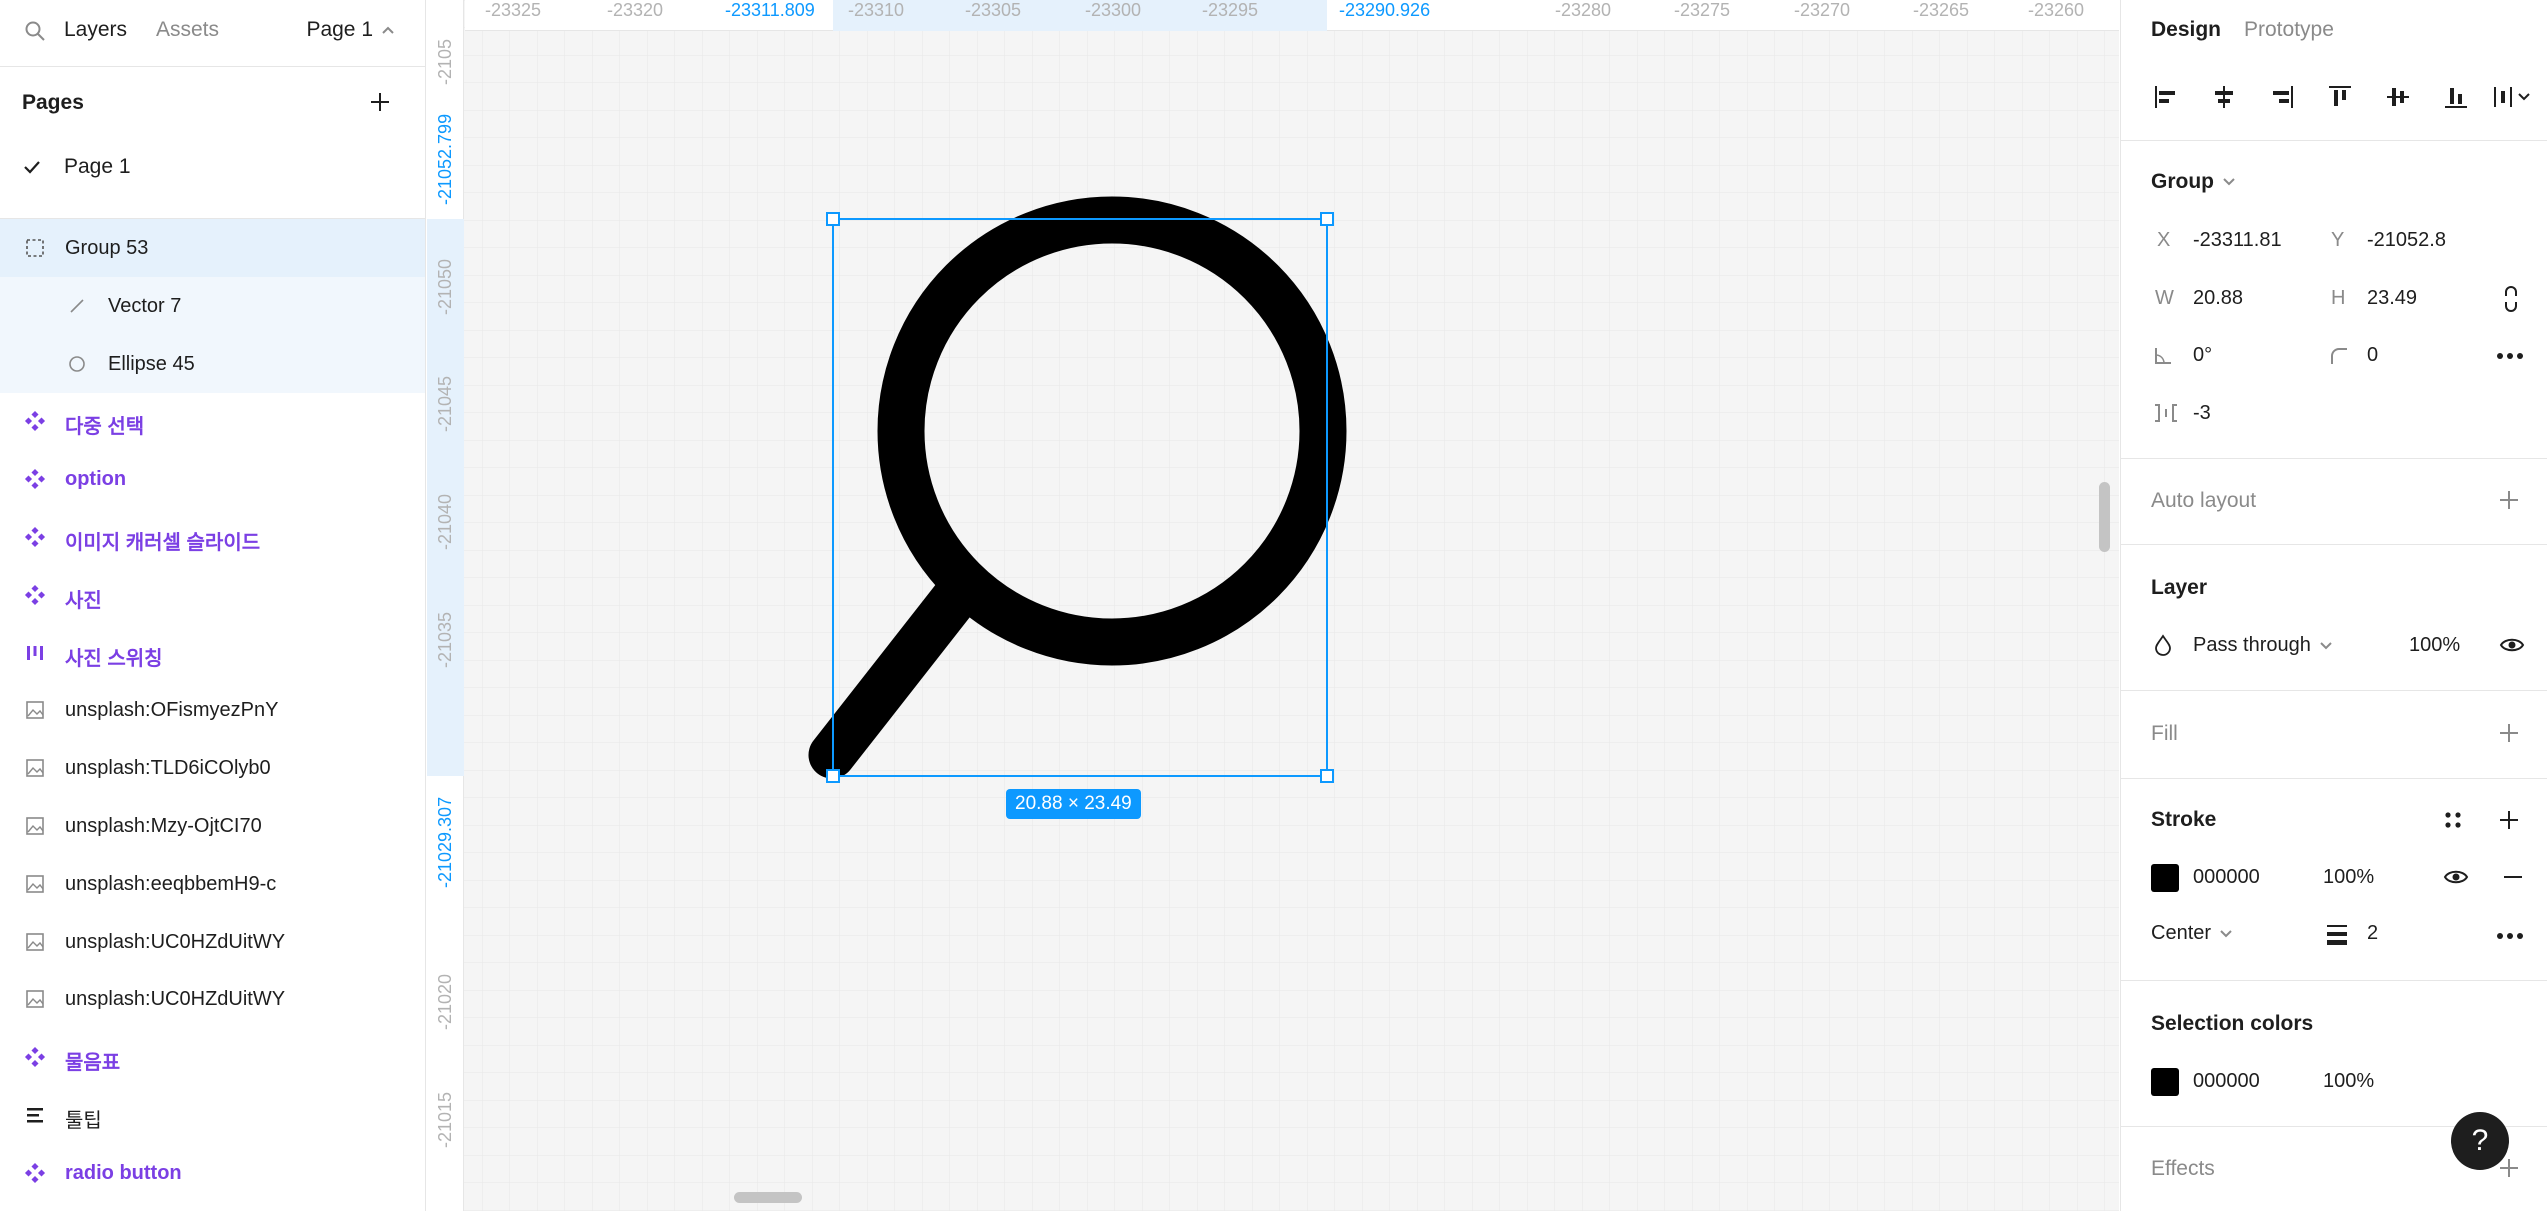  I want to click on layer-item-label: 물음표, so click(93, 1063).